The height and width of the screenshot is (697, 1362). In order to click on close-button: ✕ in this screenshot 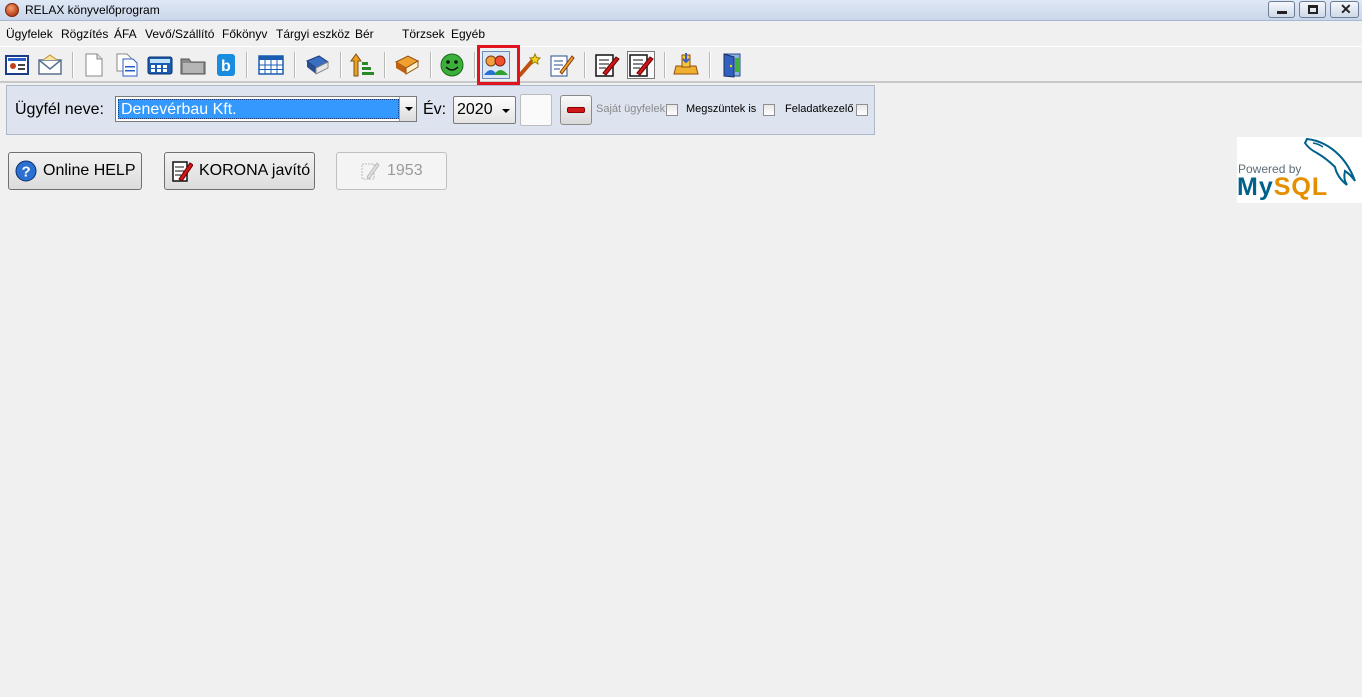, I will do `click(1344, 9)`.